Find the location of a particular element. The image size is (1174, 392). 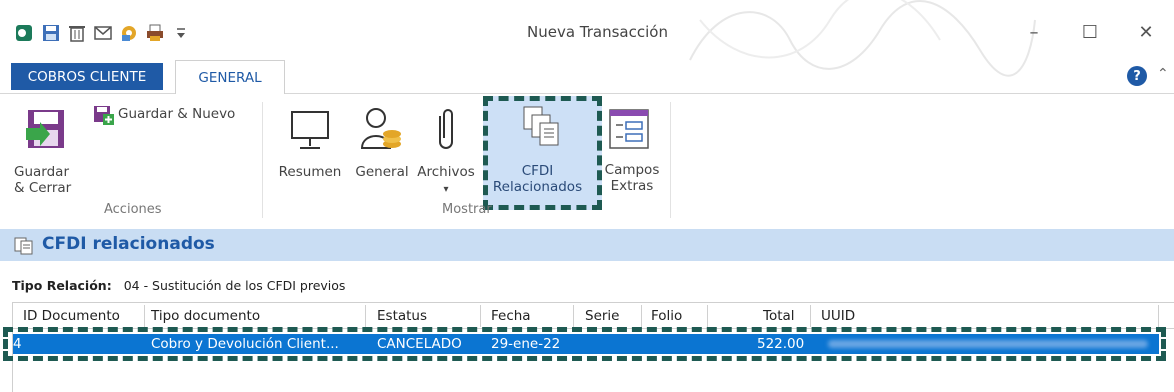

archivos-label: Archivos is located at coordinates (446, 172).